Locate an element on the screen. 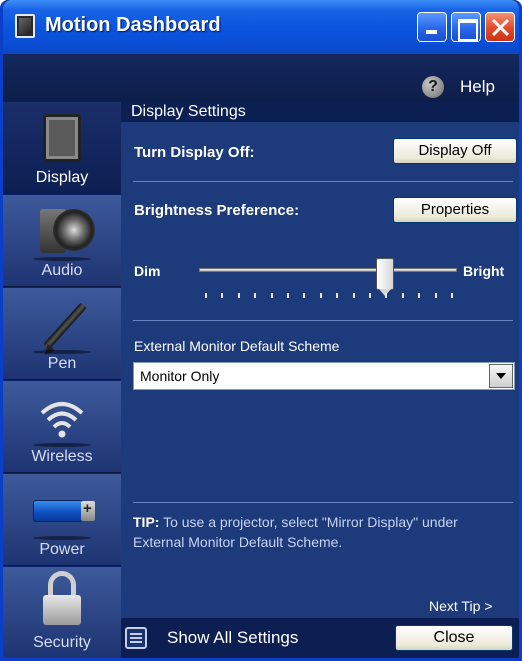 This screenshot has height=661, width=522. sidebar-item-label: Pen is located at coordinates (62, 363).